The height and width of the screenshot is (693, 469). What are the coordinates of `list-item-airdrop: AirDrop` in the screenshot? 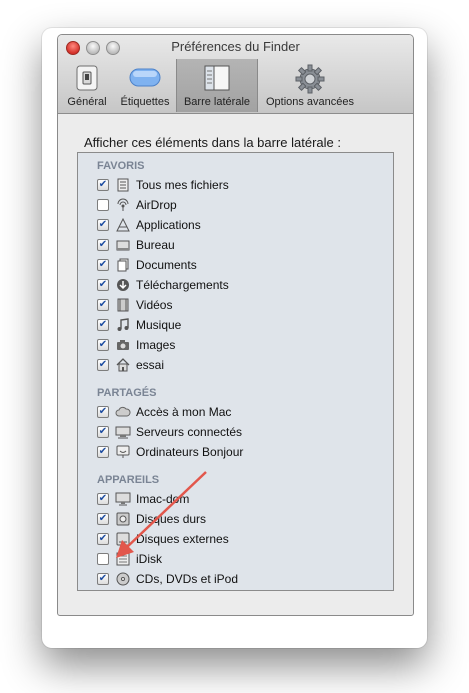 It's located at (137, 205).